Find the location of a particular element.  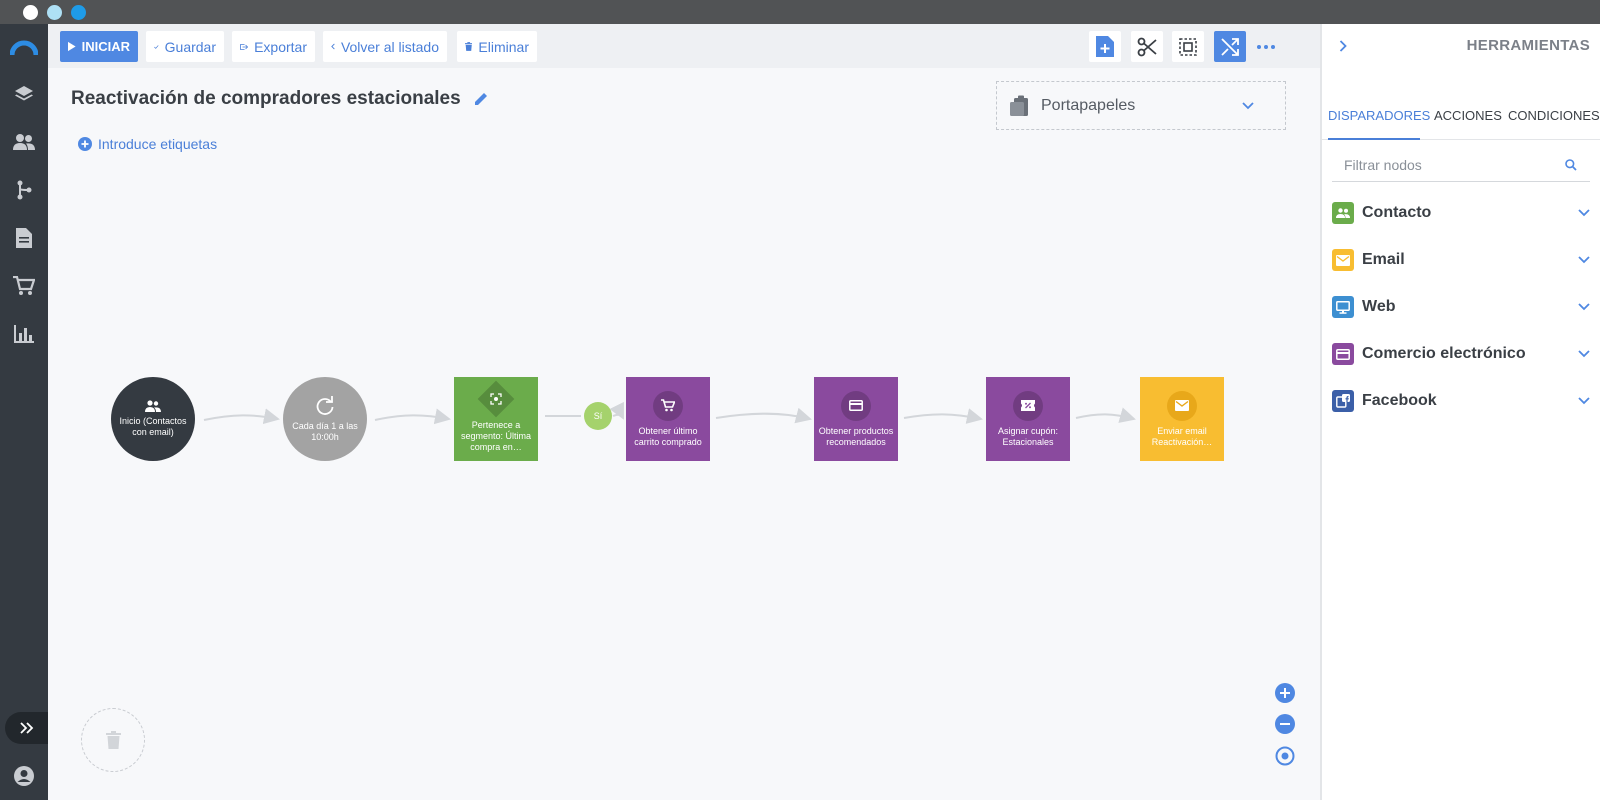

window-close-dot is located at coordinates (30, 12).